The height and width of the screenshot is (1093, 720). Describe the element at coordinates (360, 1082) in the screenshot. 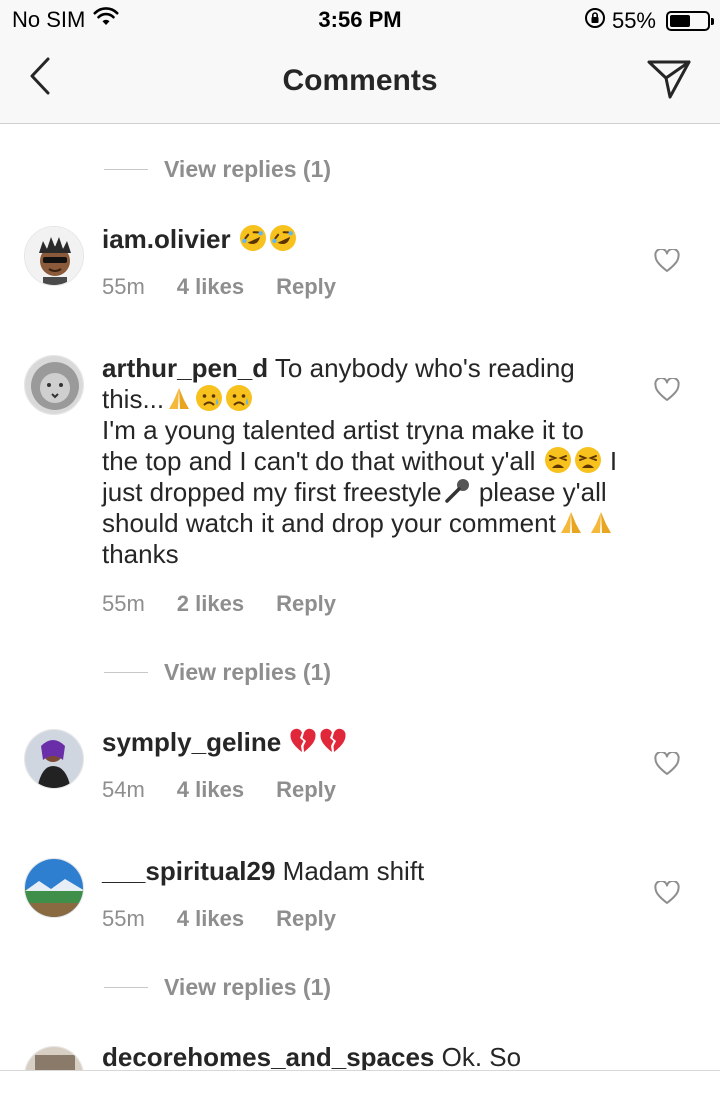

I see `bottom-strip` at that location.